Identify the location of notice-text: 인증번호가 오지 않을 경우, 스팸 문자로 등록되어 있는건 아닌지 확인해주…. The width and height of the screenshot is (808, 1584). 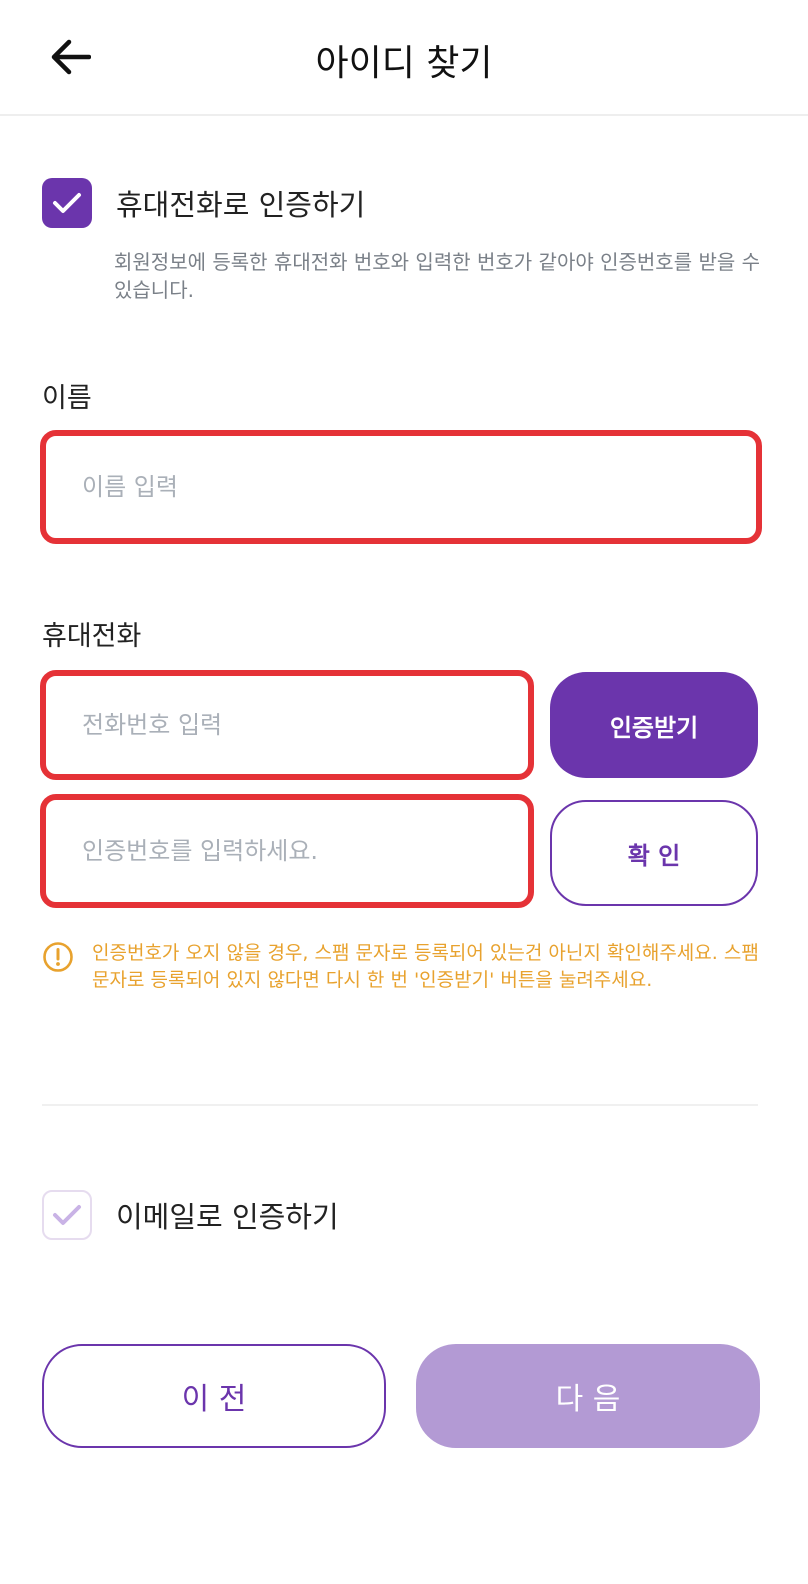
(425, 966).